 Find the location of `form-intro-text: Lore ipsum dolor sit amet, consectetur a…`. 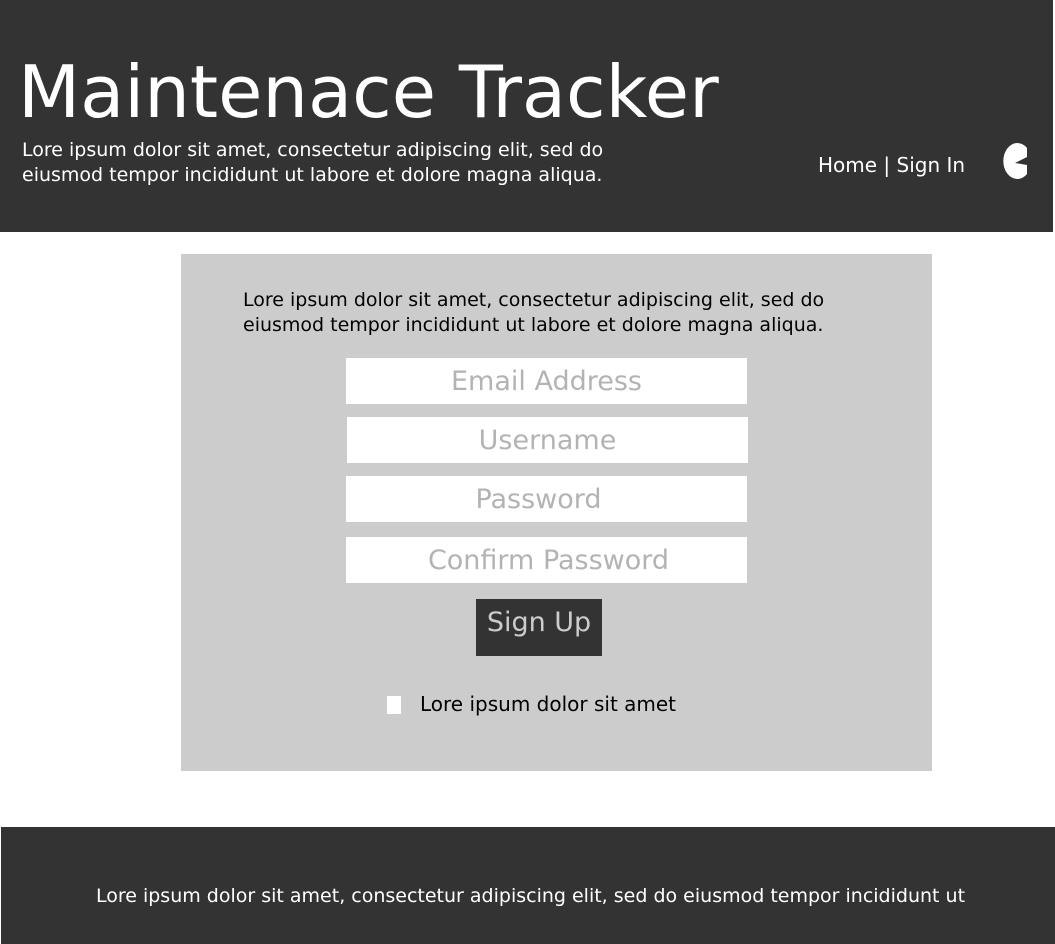

form-intro-text: Lore ipsum dolor sit amet, consectetur a… is located at coordinates (534, 312).